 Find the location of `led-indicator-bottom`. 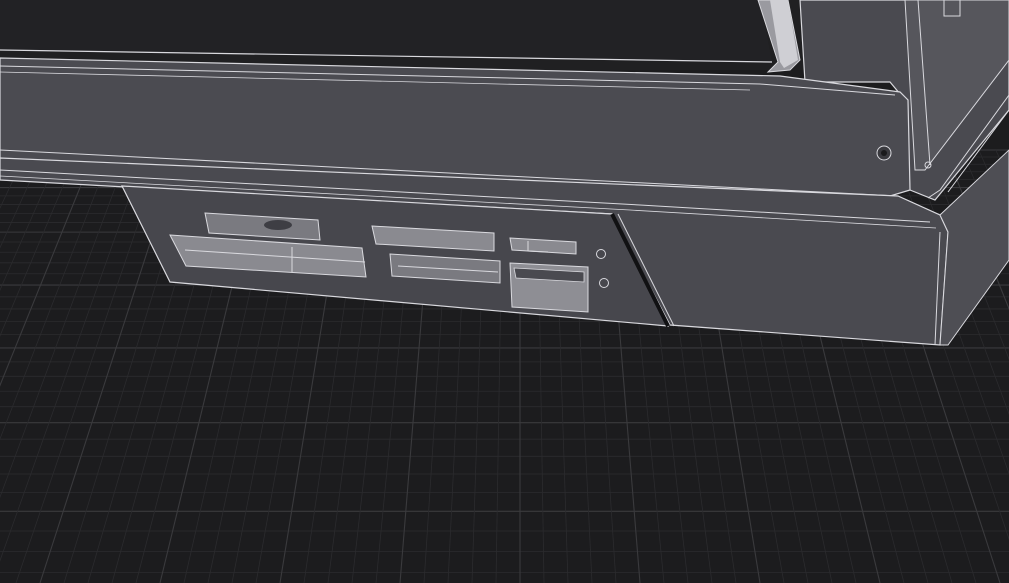

led-indicator-bottom is located at coordinates (604, 283).